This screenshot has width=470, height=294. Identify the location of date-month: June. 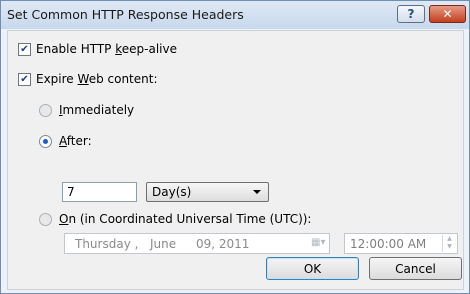
(163, 244).